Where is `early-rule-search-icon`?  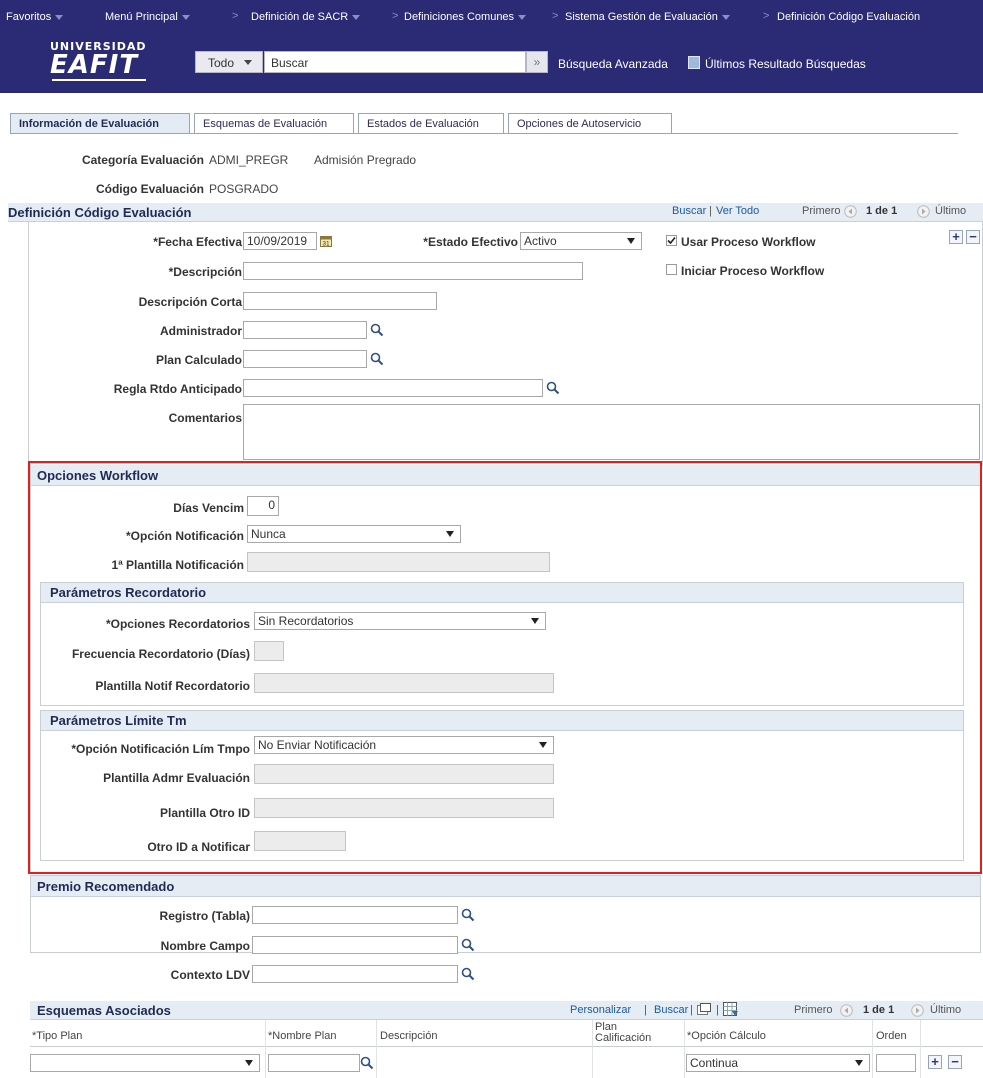
early-rule-search-icon is located at coordinates (553, 388).